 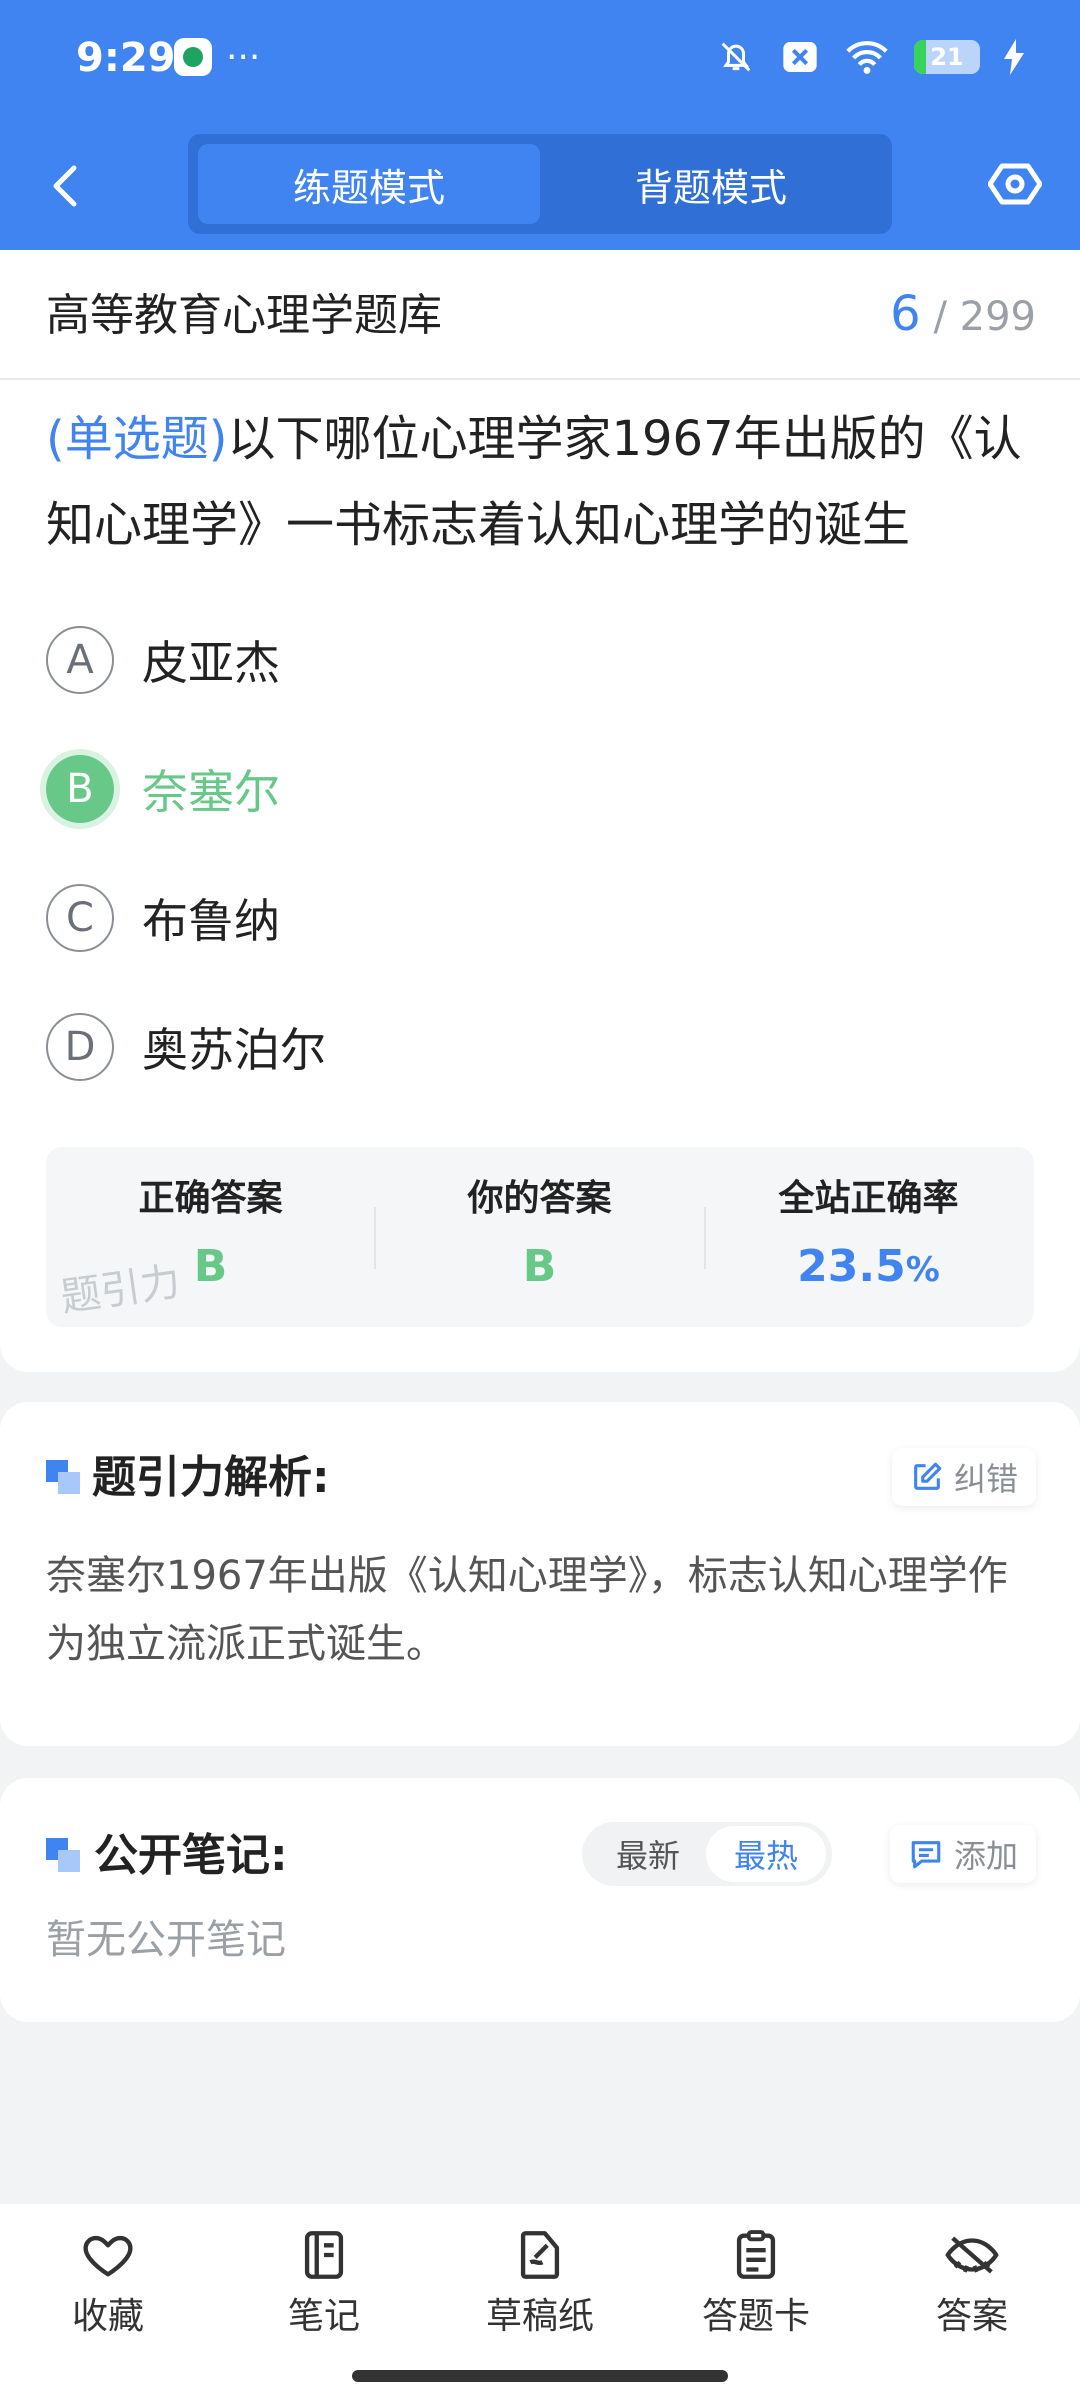 What do you see at coordinates (756, 2254) in the screenshot?
I see `answer-card-icon` at bounding box center [756, 2254].